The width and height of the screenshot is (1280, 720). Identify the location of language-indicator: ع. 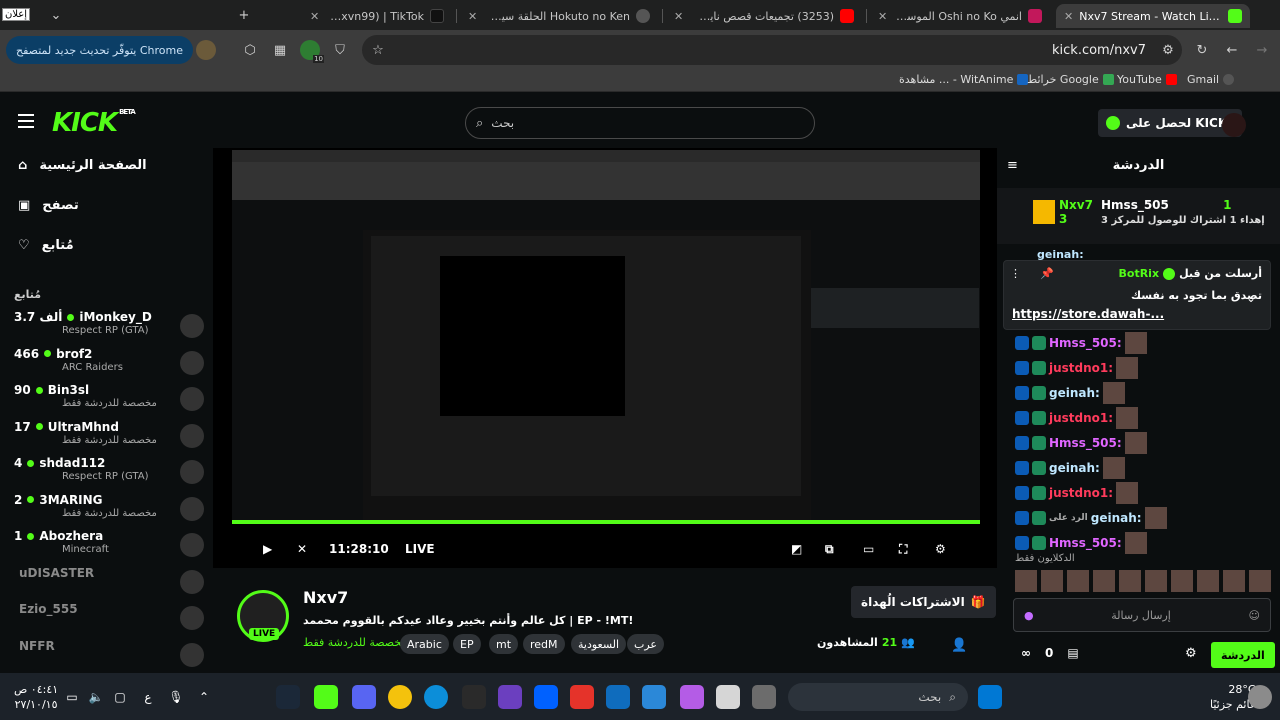
(148, 697).